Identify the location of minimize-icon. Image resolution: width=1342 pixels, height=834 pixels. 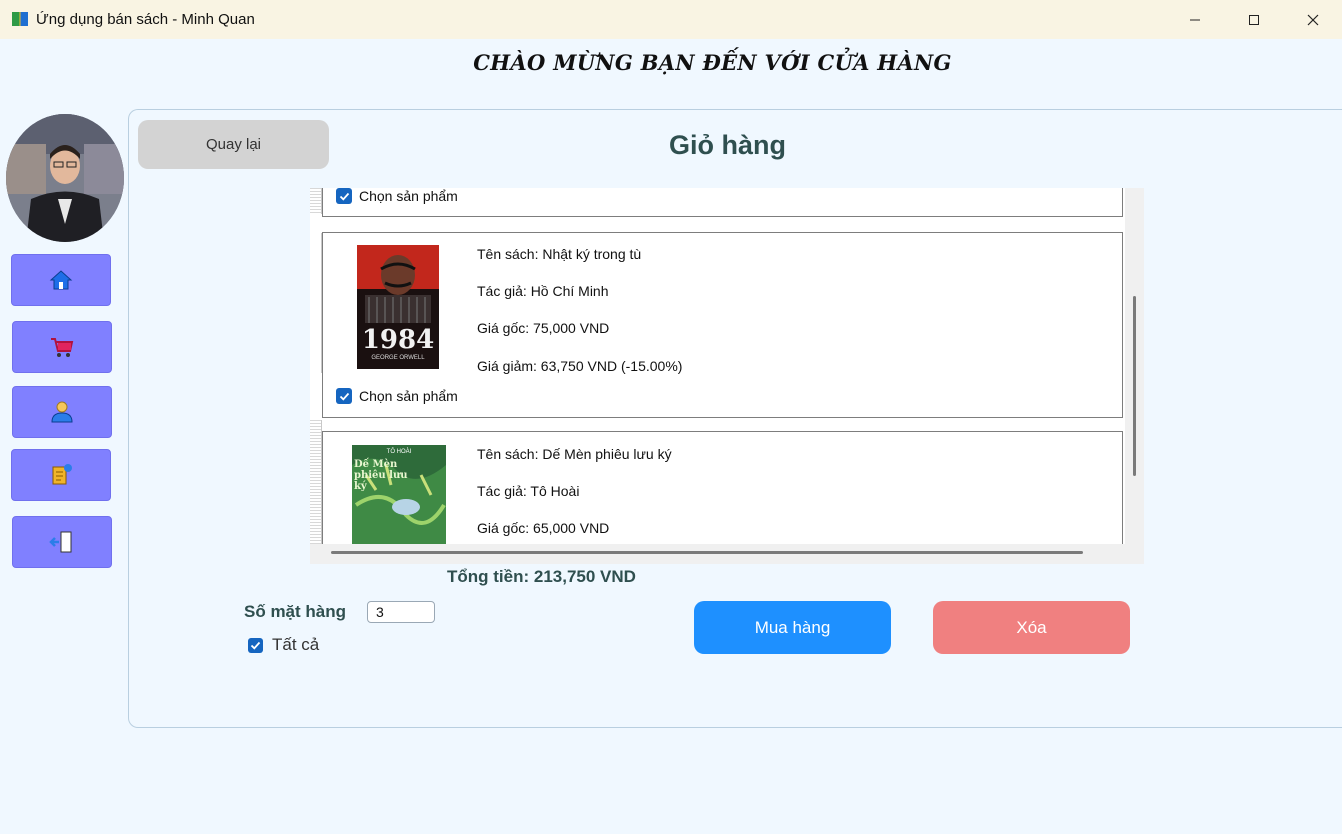
(1195, 19).